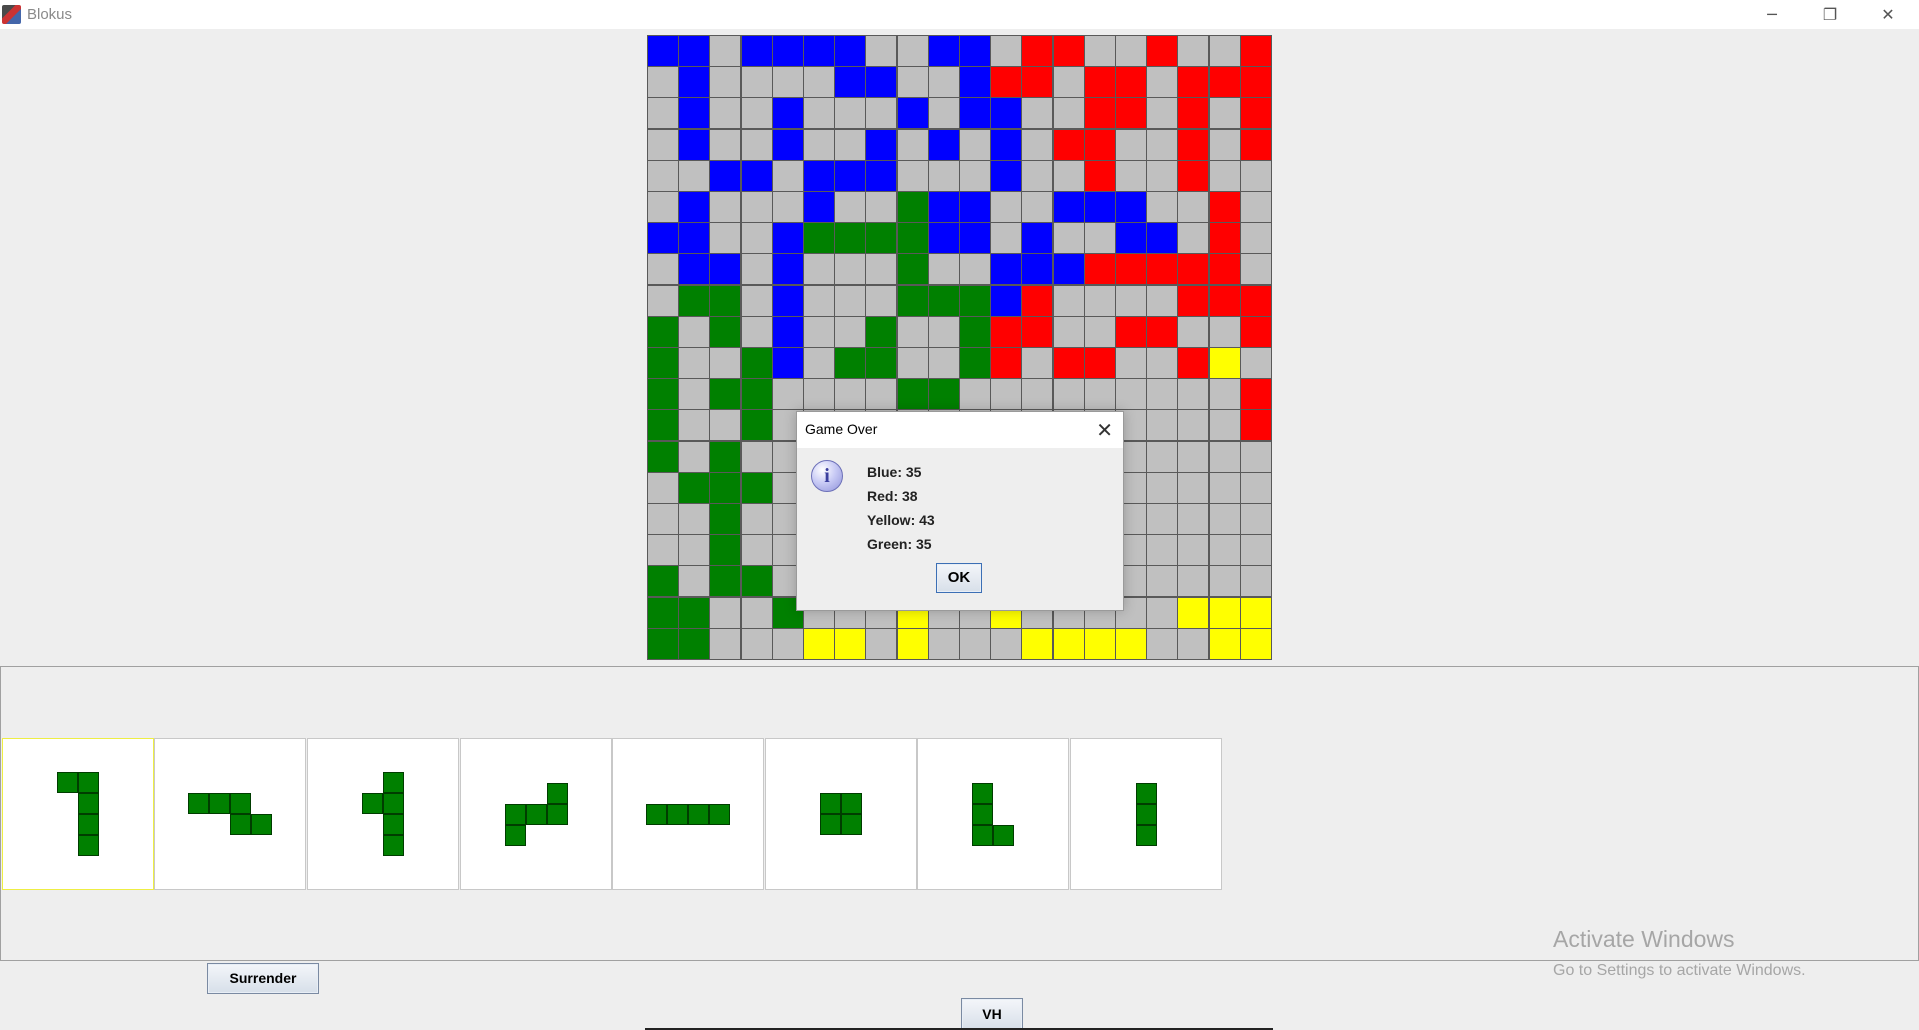 The width and height of the screenshot is (1919, 1030). What do you see at coordinates (1830, 14) in the screenshot?
I see `restore-button: ❐` at bounding box center [1830, 14].